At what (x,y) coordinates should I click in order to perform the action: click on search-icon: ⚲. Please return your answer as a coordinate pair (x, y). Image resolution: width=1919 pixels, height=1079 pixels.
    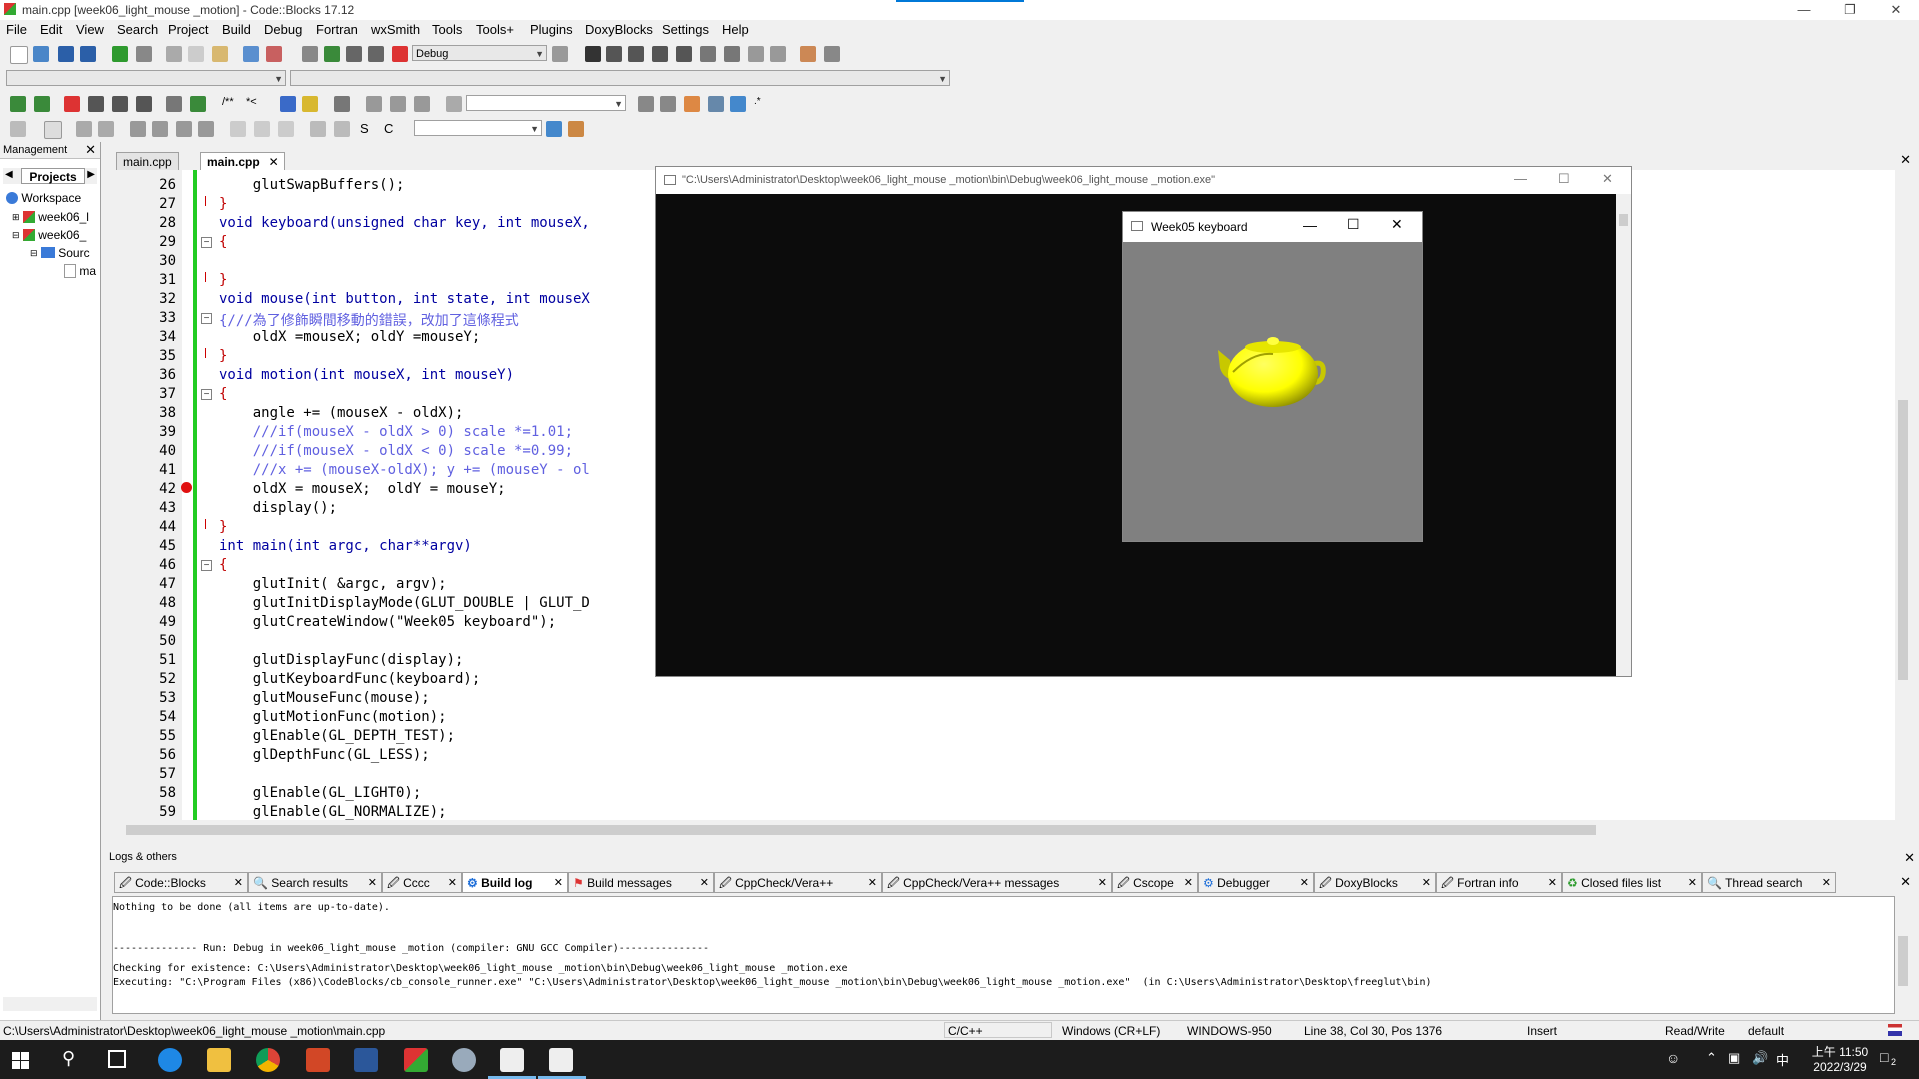
    Looking at the image, I should click on (68, 1058).